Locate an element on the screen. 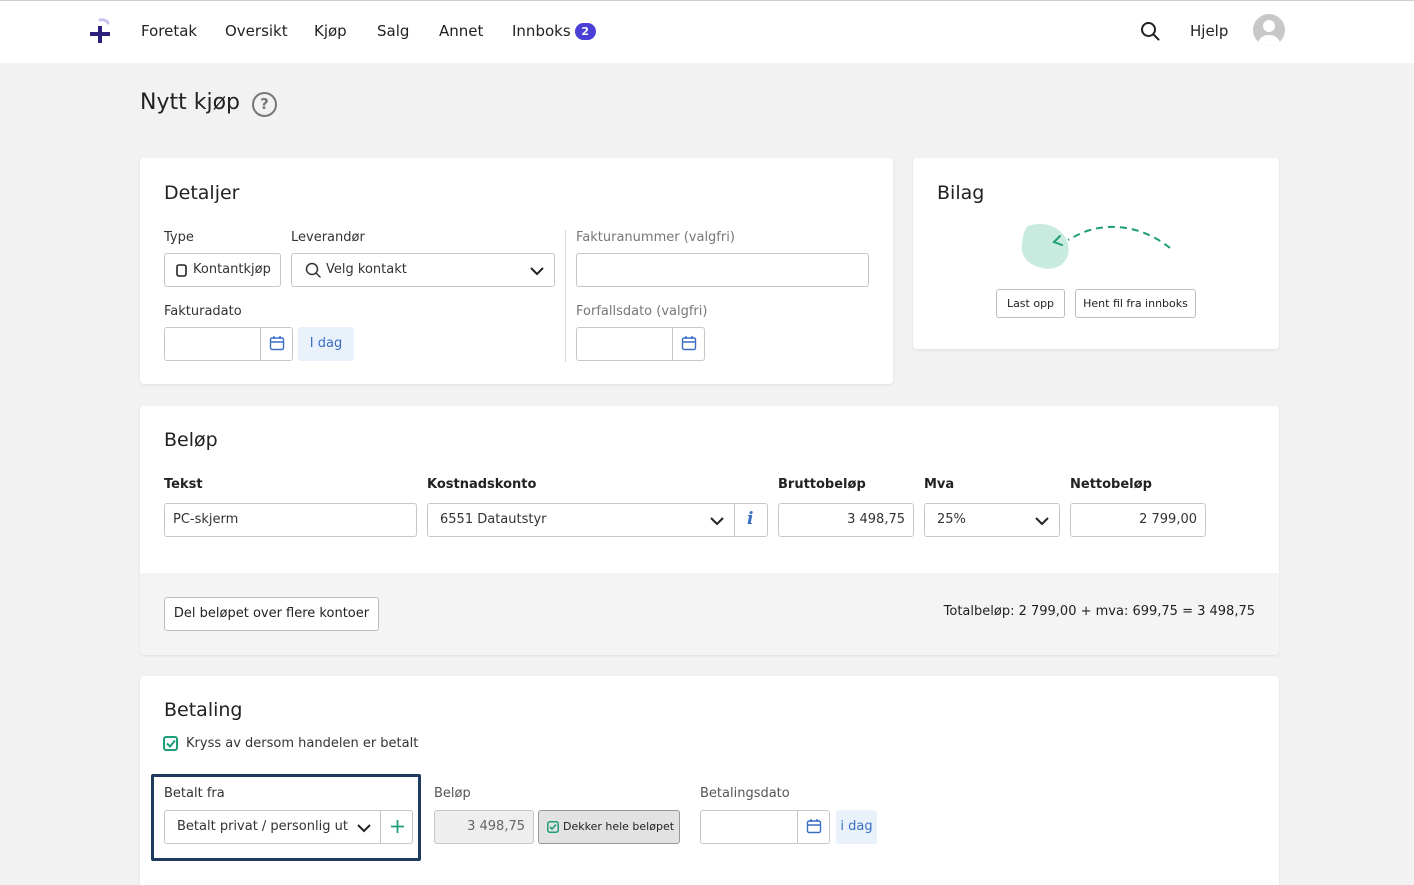 This screenshot has height=885, width=1414. avatar-icon is located at coordinates (1269, 33).